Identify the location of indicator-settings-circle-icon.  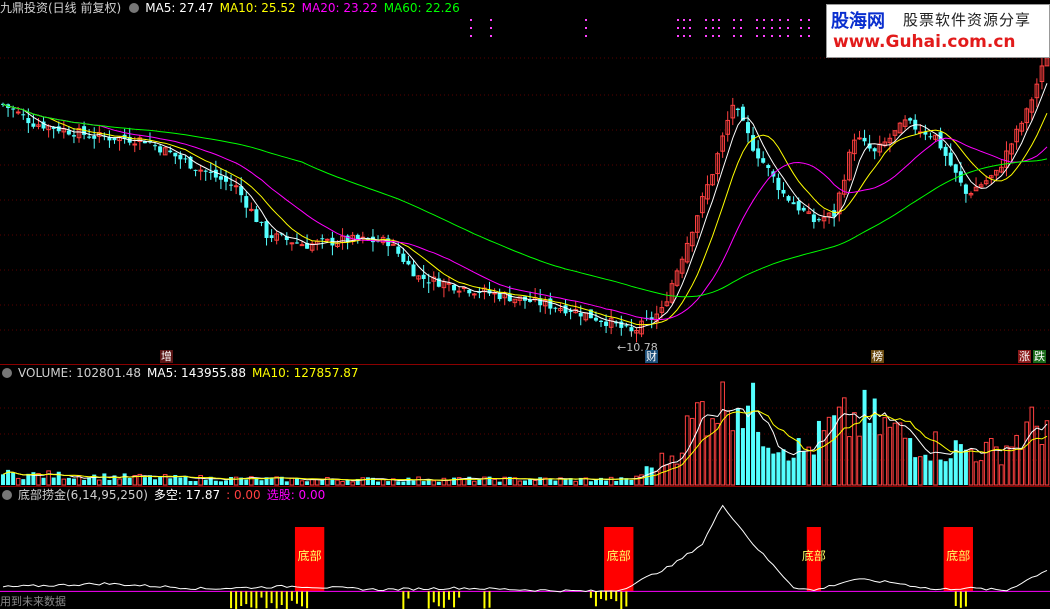
(7, 495).